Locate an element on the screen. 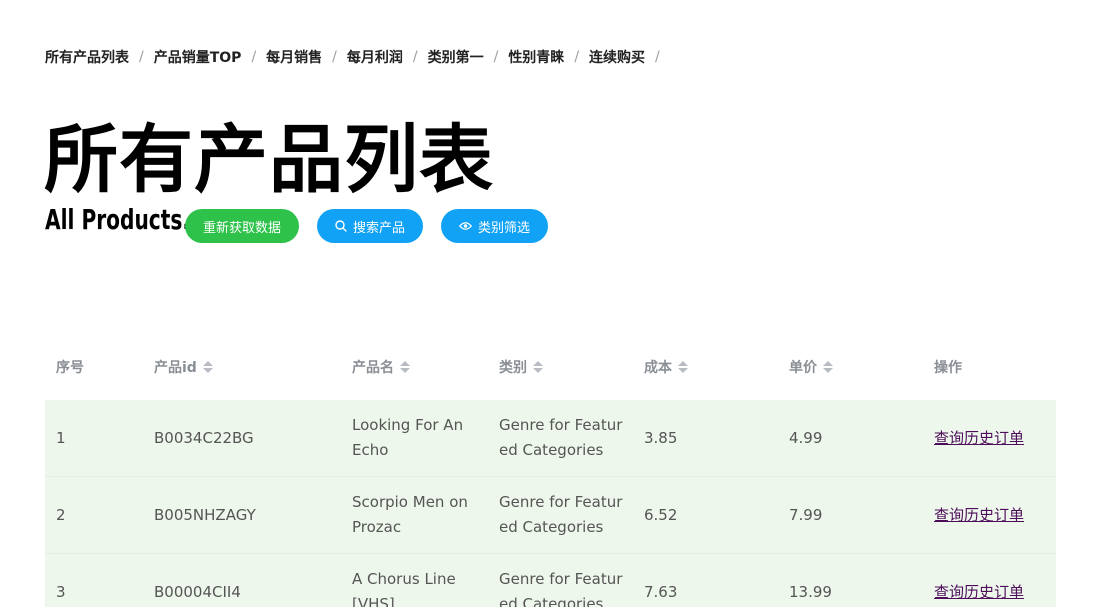  page-title: 所有产品列表 is located at coordinates (269, 160).